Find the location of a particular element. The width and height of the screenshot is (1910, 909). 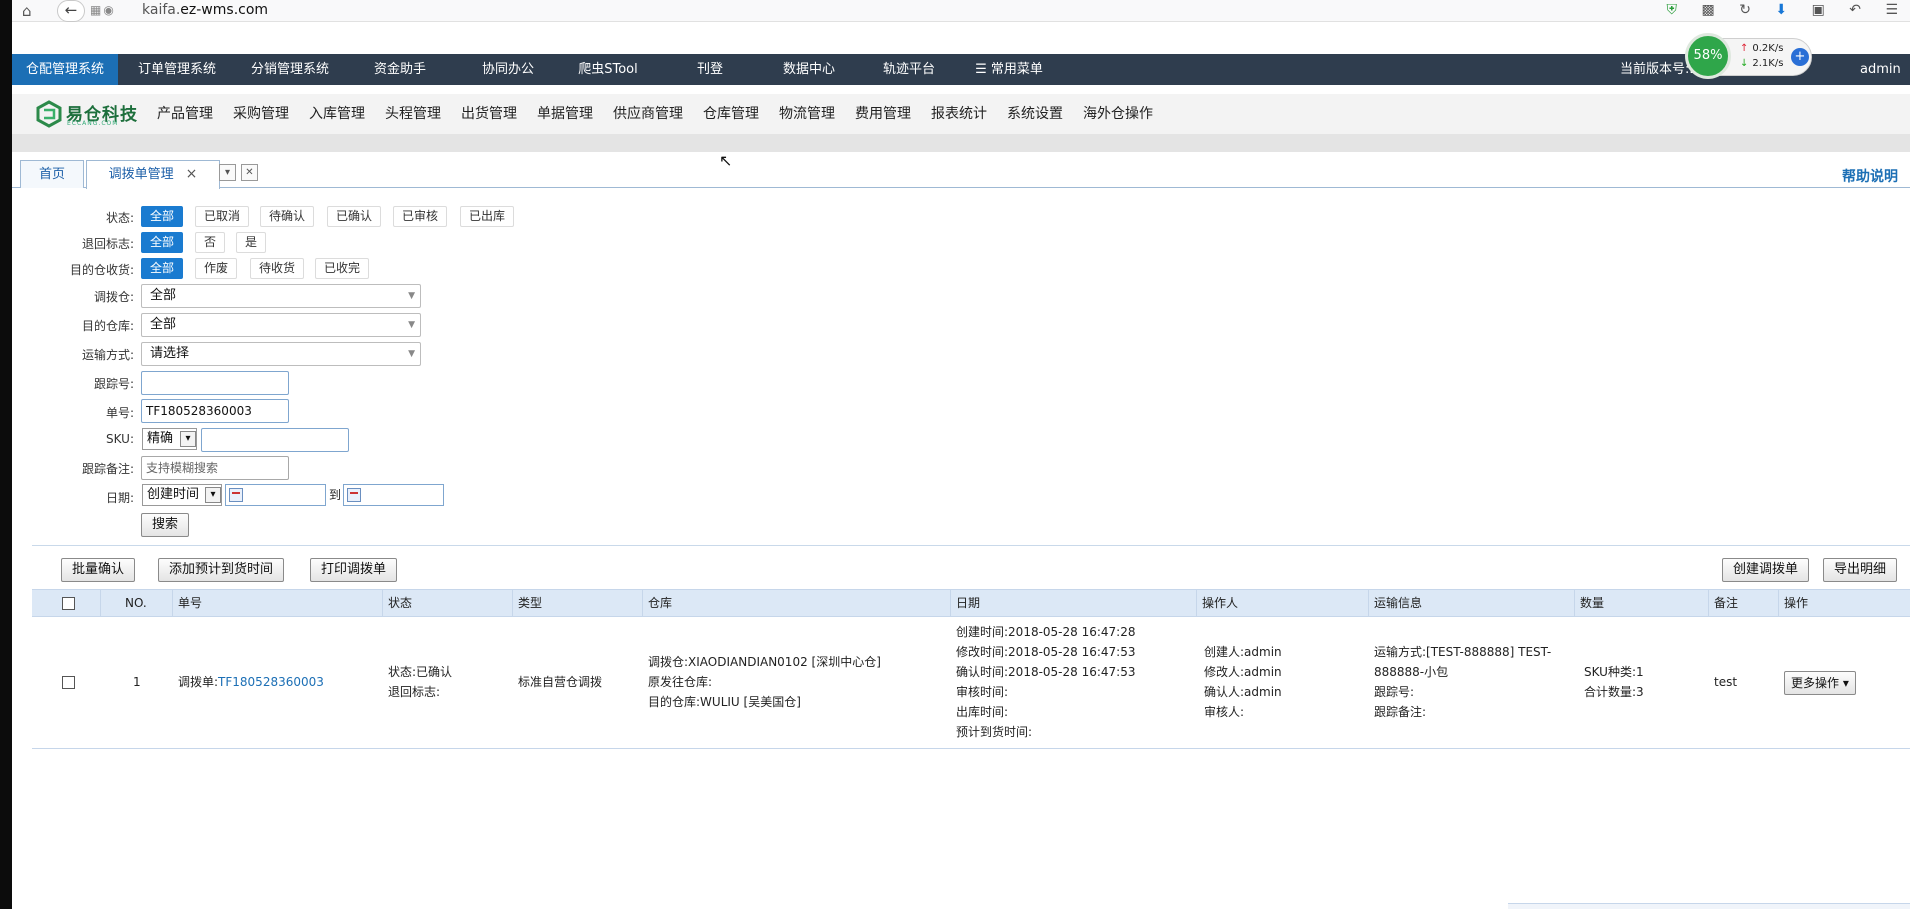

col-quantity: 数量 is located at coordinates (1592, 603).